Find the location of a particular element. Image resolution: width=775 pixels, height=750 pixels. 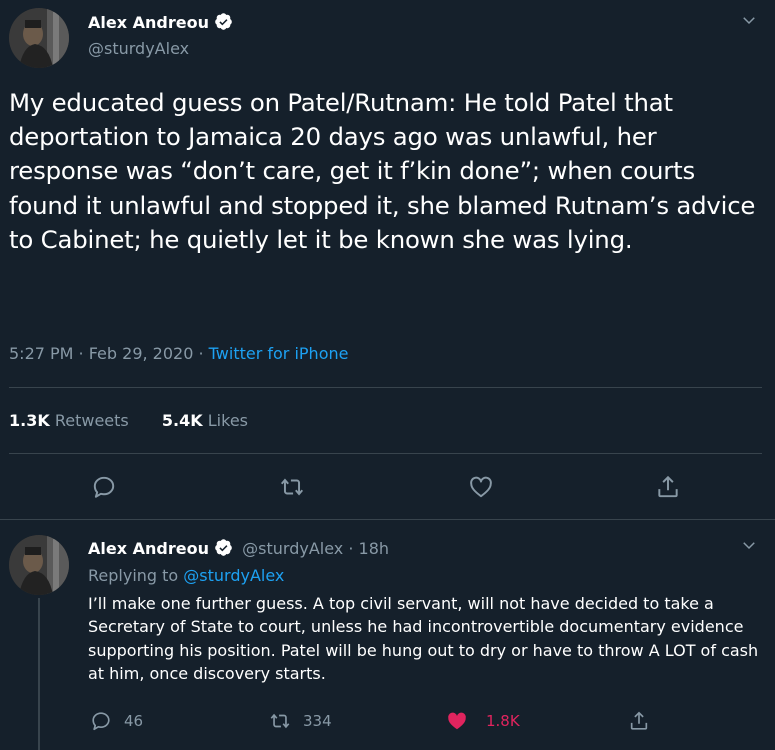

replying-to-prefix: Replying to is located at coordinates (136, 575).